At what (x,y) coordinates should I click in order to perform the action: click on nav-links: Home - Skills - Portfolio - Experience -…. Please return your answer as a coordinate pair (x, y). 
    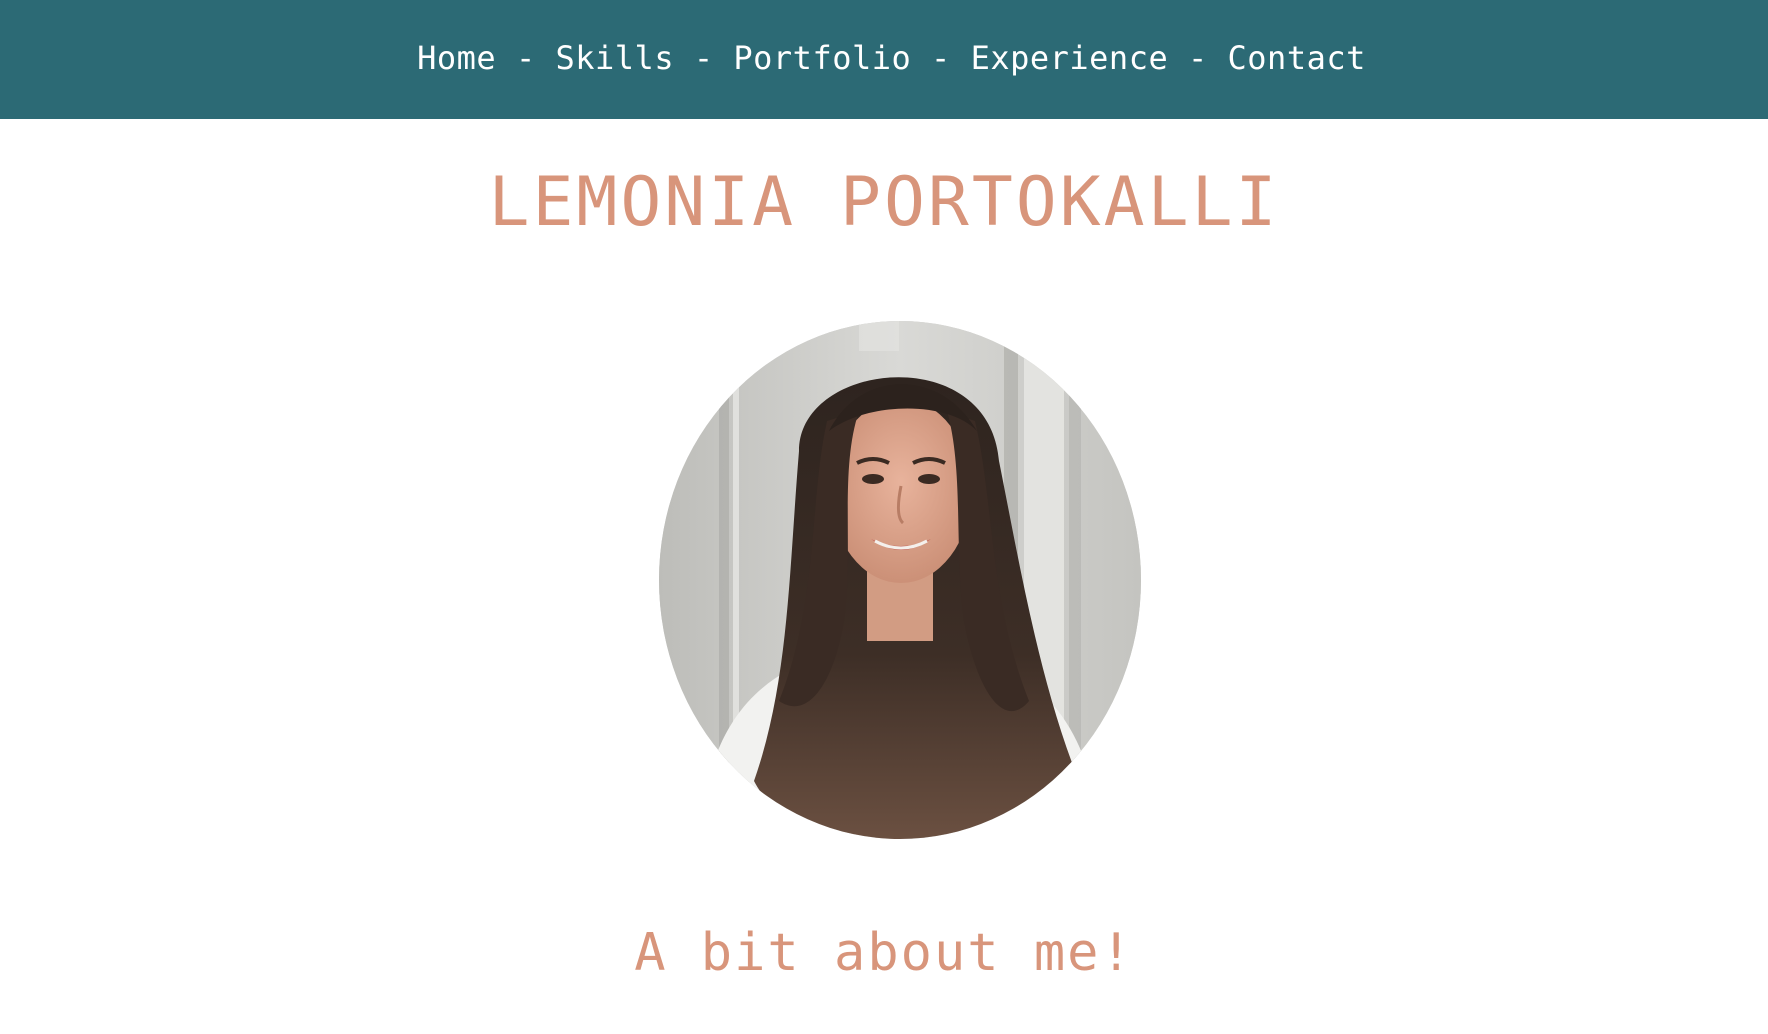
    Looking at the image, I should click on (891, 58).